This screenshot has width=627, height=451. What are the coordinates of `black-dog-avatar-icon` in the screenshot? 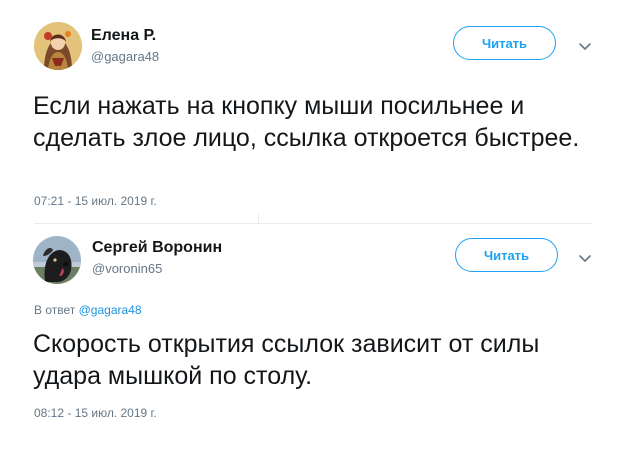 It's located at (57, 260).